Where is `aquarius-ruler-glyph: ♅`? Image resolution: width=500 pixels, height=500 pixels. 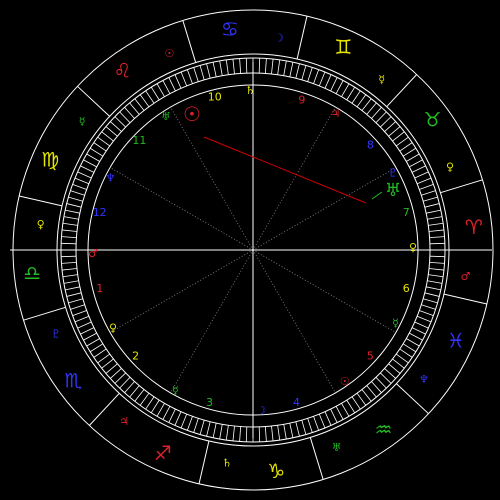
aquarius-ruler-glyph: ♅ is located at coordinates (337, 447).